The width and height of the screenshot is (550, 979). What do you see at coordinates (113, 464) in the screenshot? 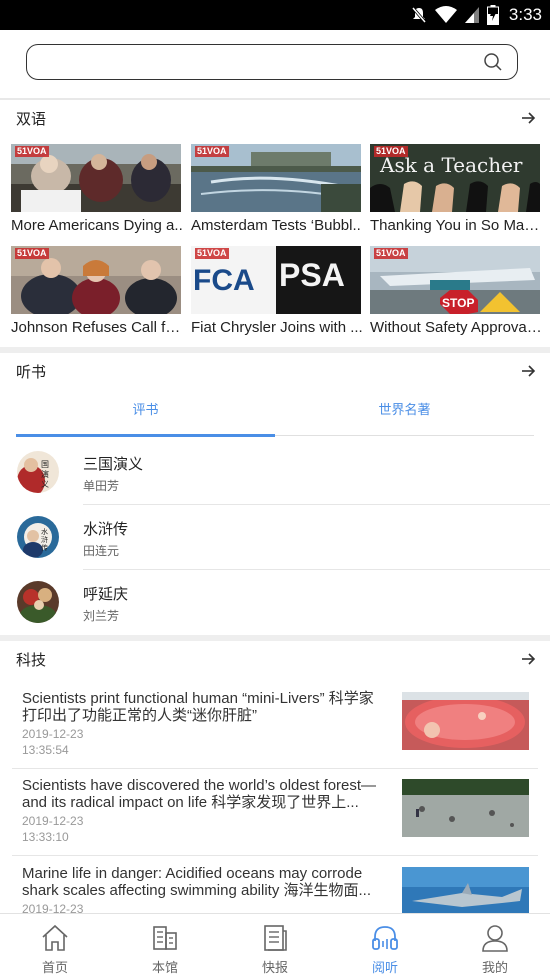
I see `book-title: 三国演义` at bounding box center [113, 464].